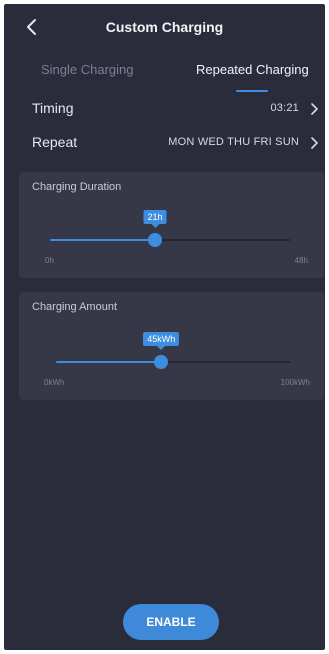 Image resolution: width=329 pixels, height=654 pixels. What do you see at coordinates (252, 91) in the screenshot?
I see `active-tab-indicator` at bounding box center [252, 91].